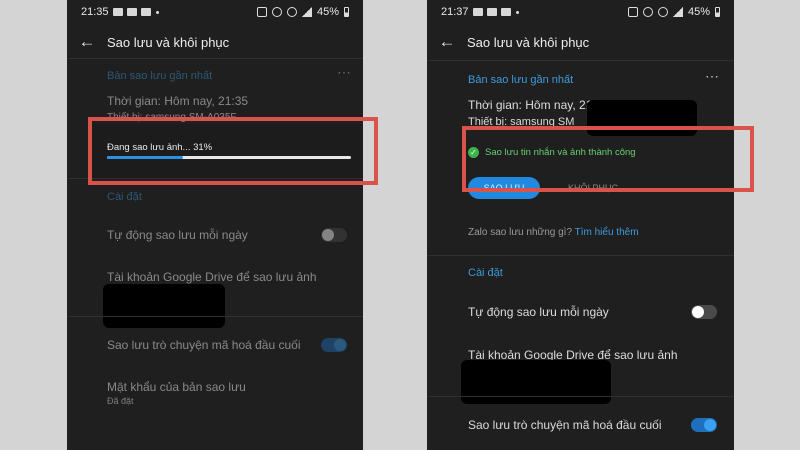 The image size is (800, 450). I want to click on status-time: 21:35, so click(95, 12).